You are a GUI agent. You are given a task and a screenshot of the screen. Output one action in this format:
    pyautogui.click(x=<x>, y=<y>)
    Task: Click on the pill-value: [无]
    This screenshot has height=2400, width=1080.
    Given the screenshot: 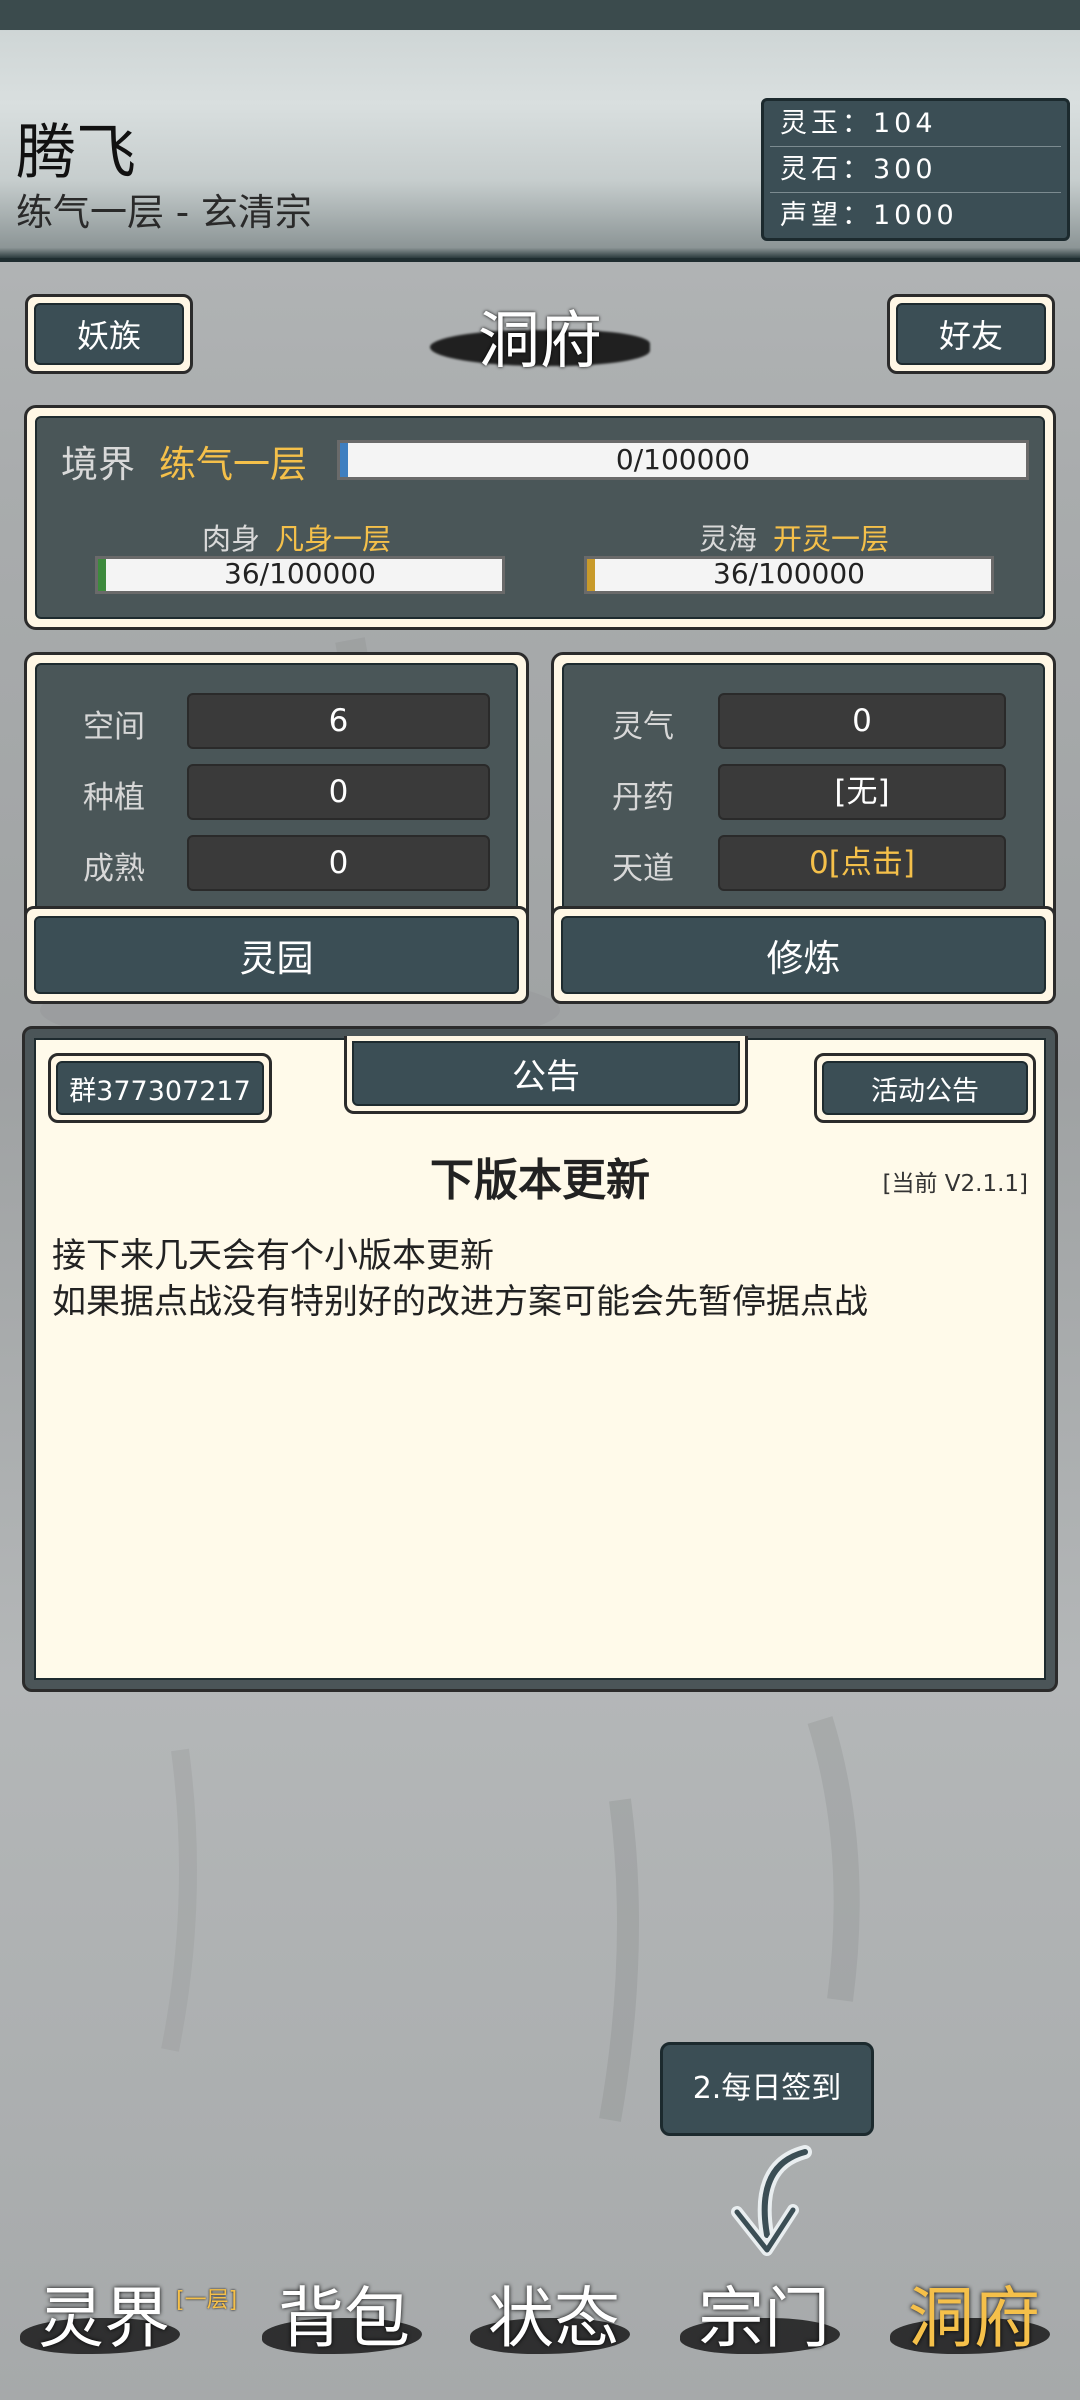 What is the action you would take?
    pyautogui.click(x=862, y=792)
    